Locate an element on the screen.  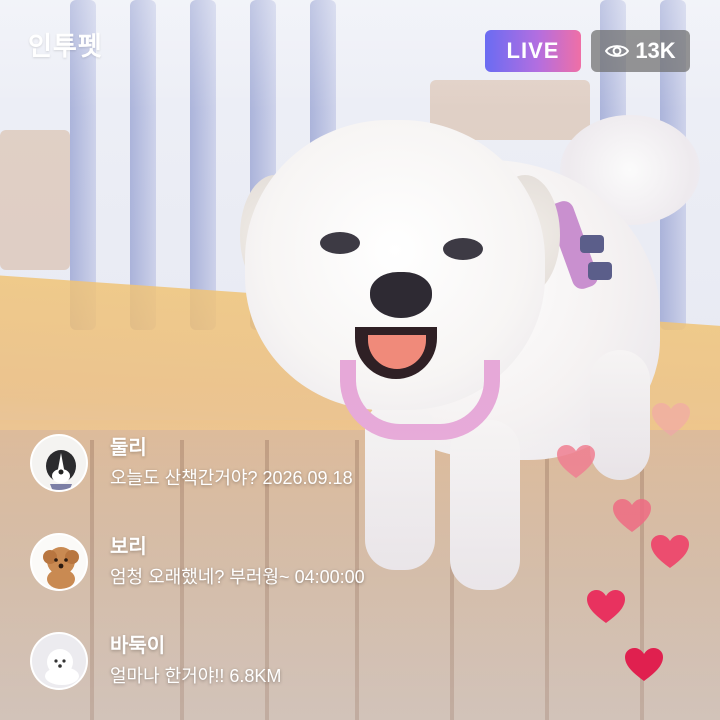
dog-nose is located at coordinates (401, 295).